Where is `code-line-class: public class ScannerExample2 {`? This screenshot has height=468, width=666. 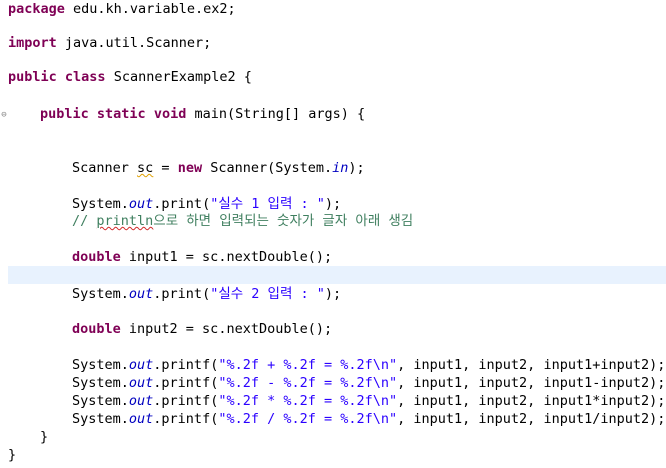 code-line-class: public class ScannerExample2 { is located at coordinates (130, 77).